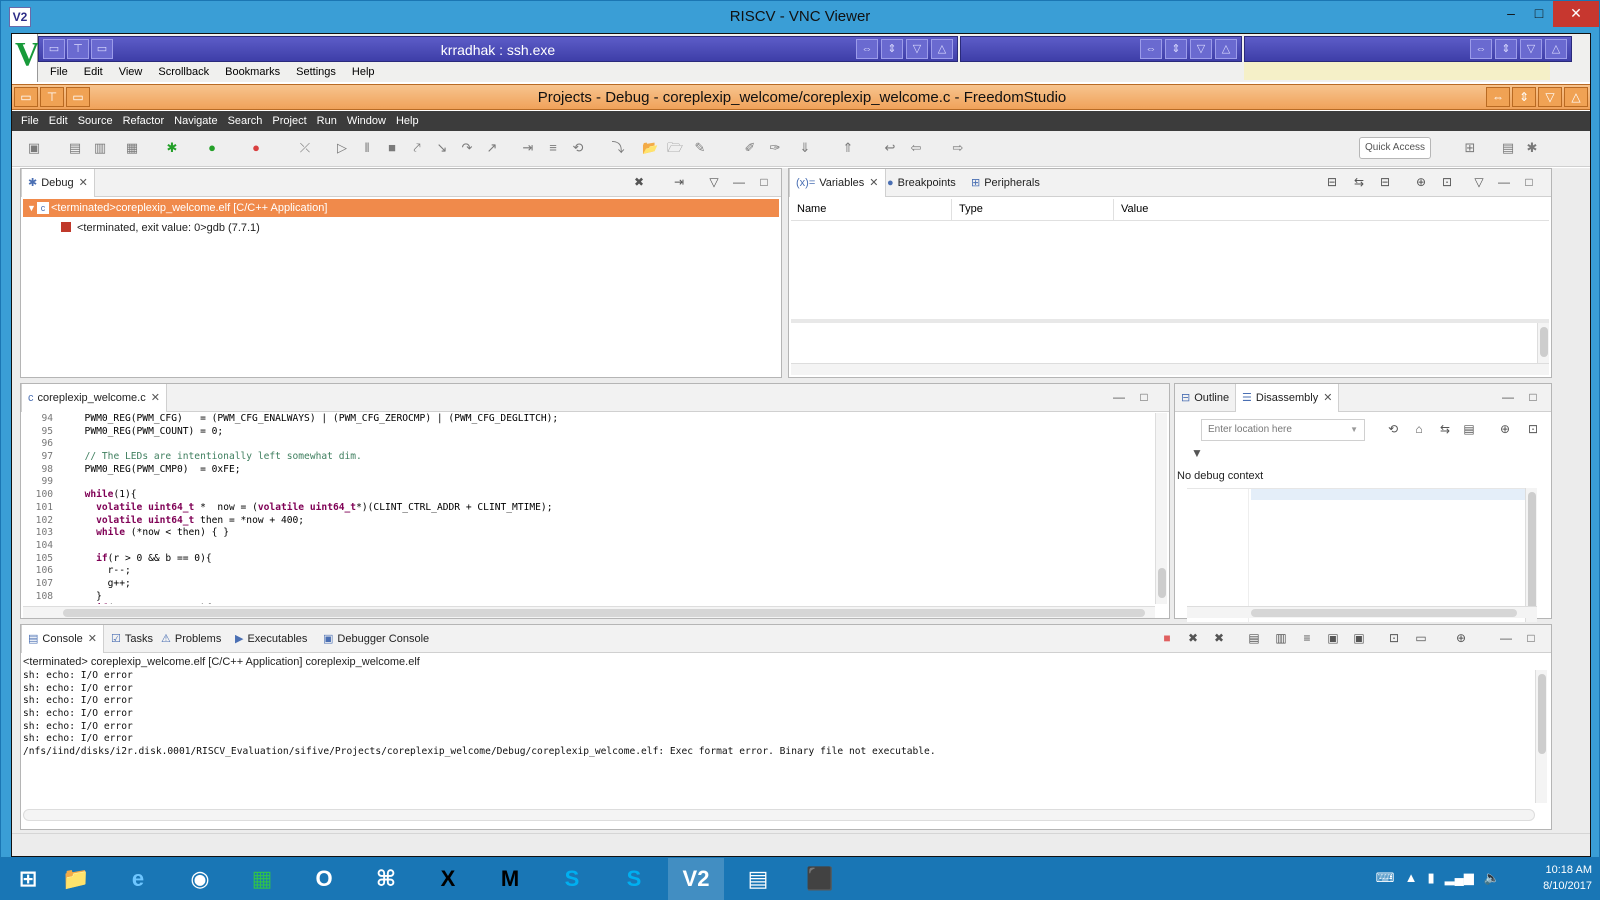  I want to click on build-icon: ▦, so click(132, 148).